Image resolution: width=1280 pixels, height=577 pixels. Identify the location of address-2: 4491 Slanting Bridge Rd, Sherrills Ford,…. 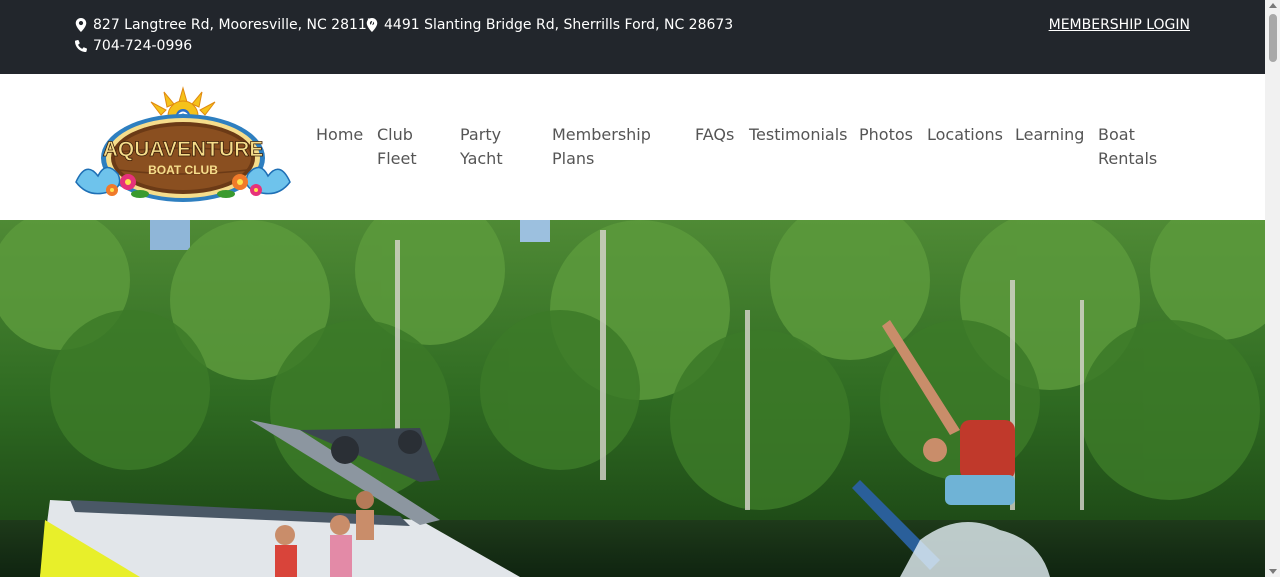
(549, 25).